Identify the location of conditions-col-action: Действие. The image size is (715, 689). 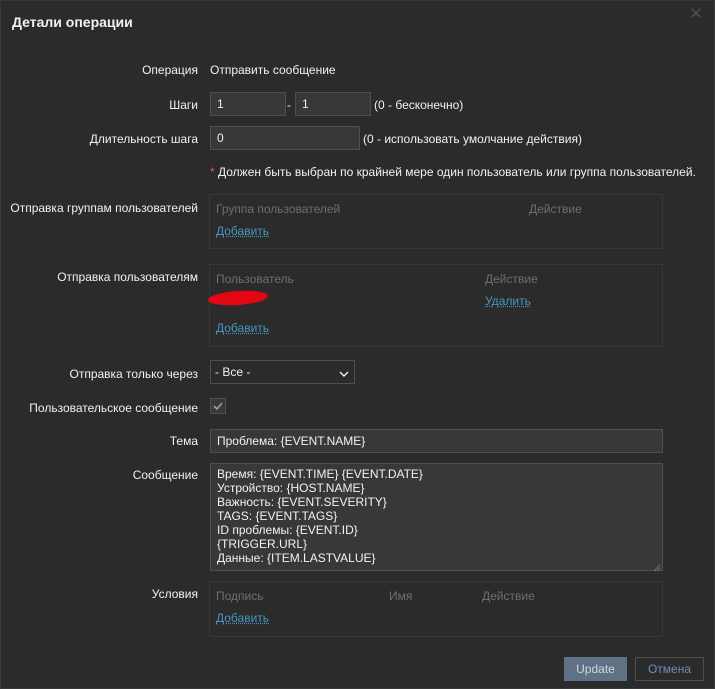
(508, 596).